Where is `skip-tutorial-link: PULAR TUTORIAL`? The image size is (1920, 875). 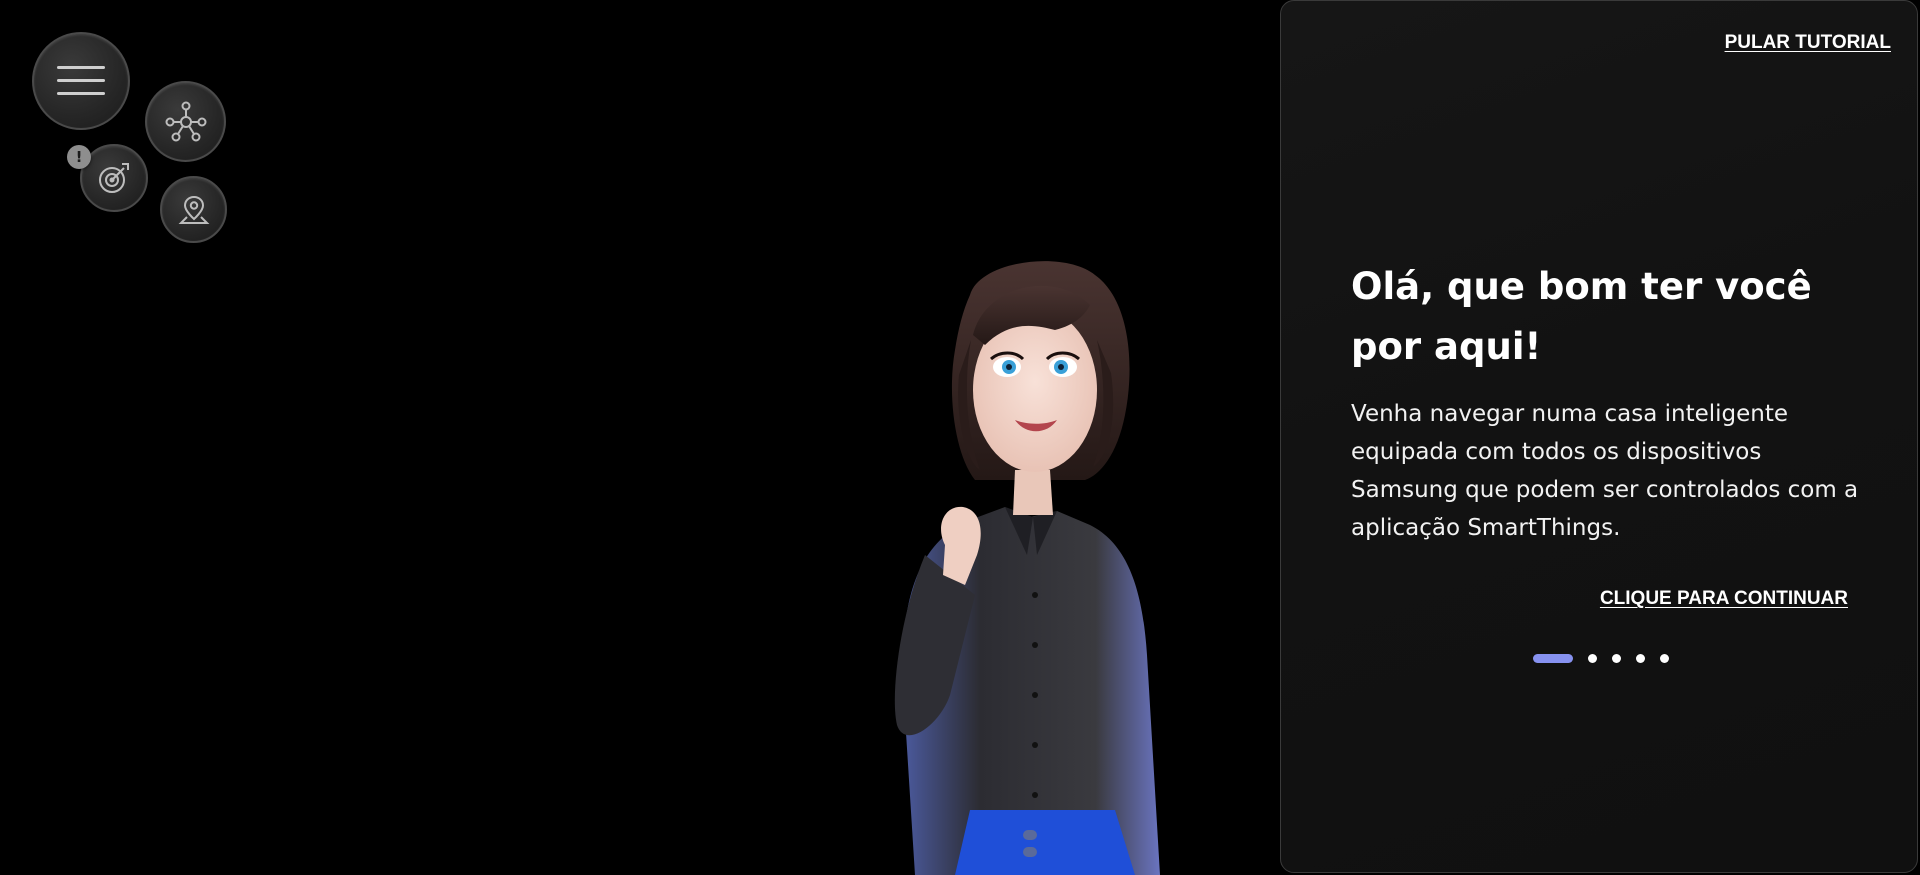
skip-tutorial-link: PULAR TUTORIAL is located at coordinates (1808, 43).